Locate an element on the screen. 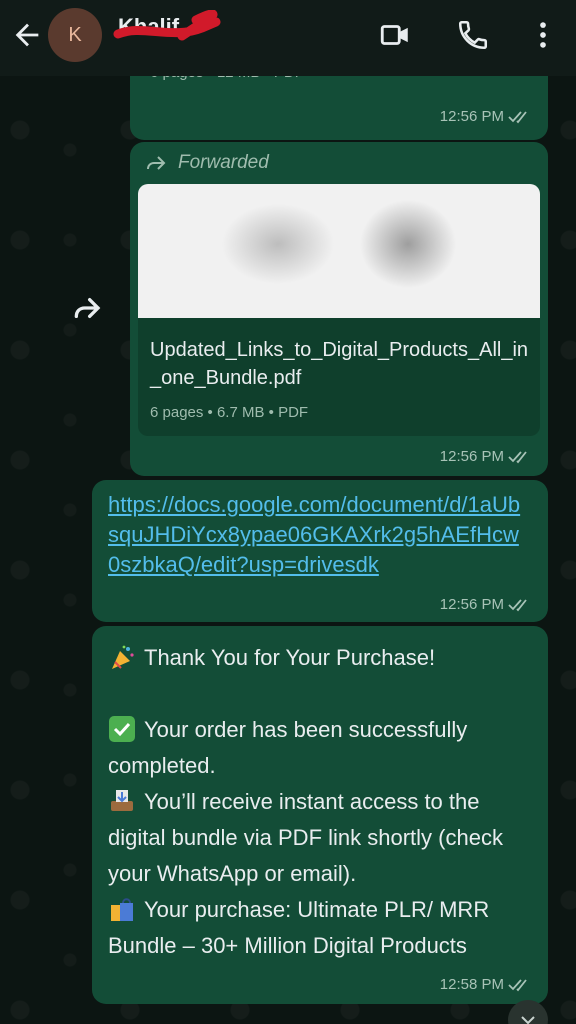 The image size is (576, 1024). chevron-down-icon is located at coordinates (528, 1020).